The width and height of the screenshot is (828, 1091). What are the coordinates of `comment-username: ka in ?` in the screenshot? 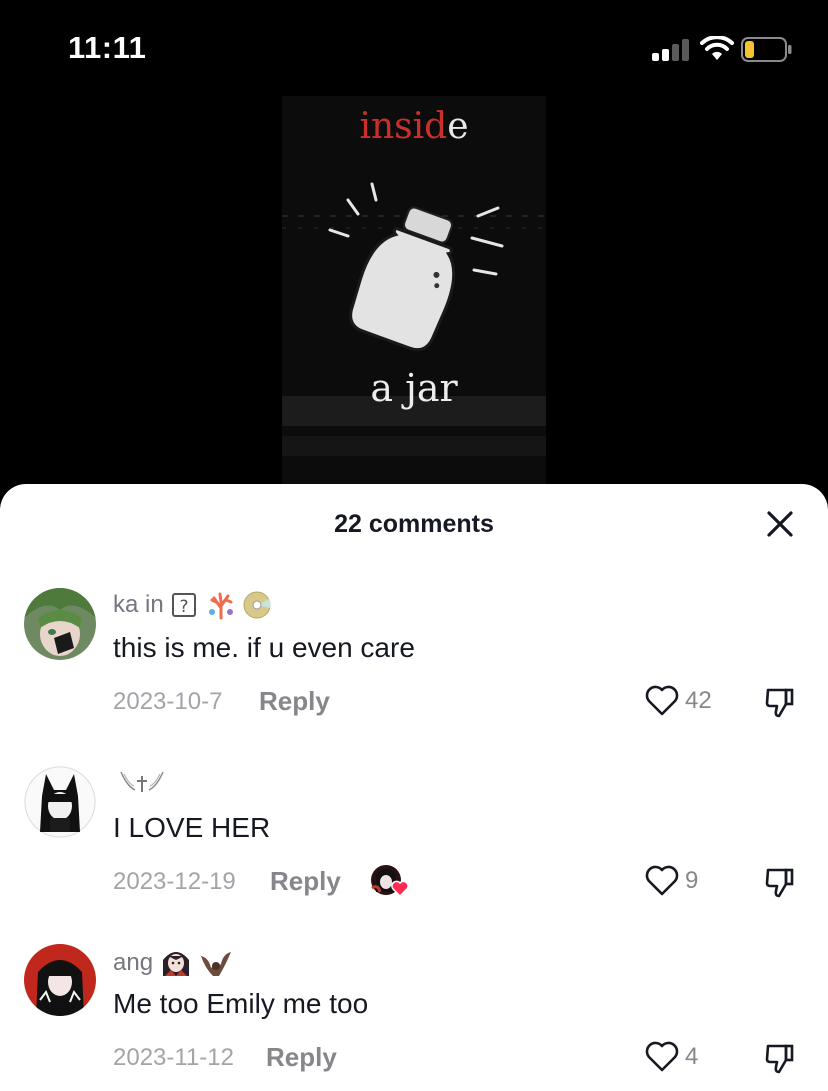 It's located at (192, 605).